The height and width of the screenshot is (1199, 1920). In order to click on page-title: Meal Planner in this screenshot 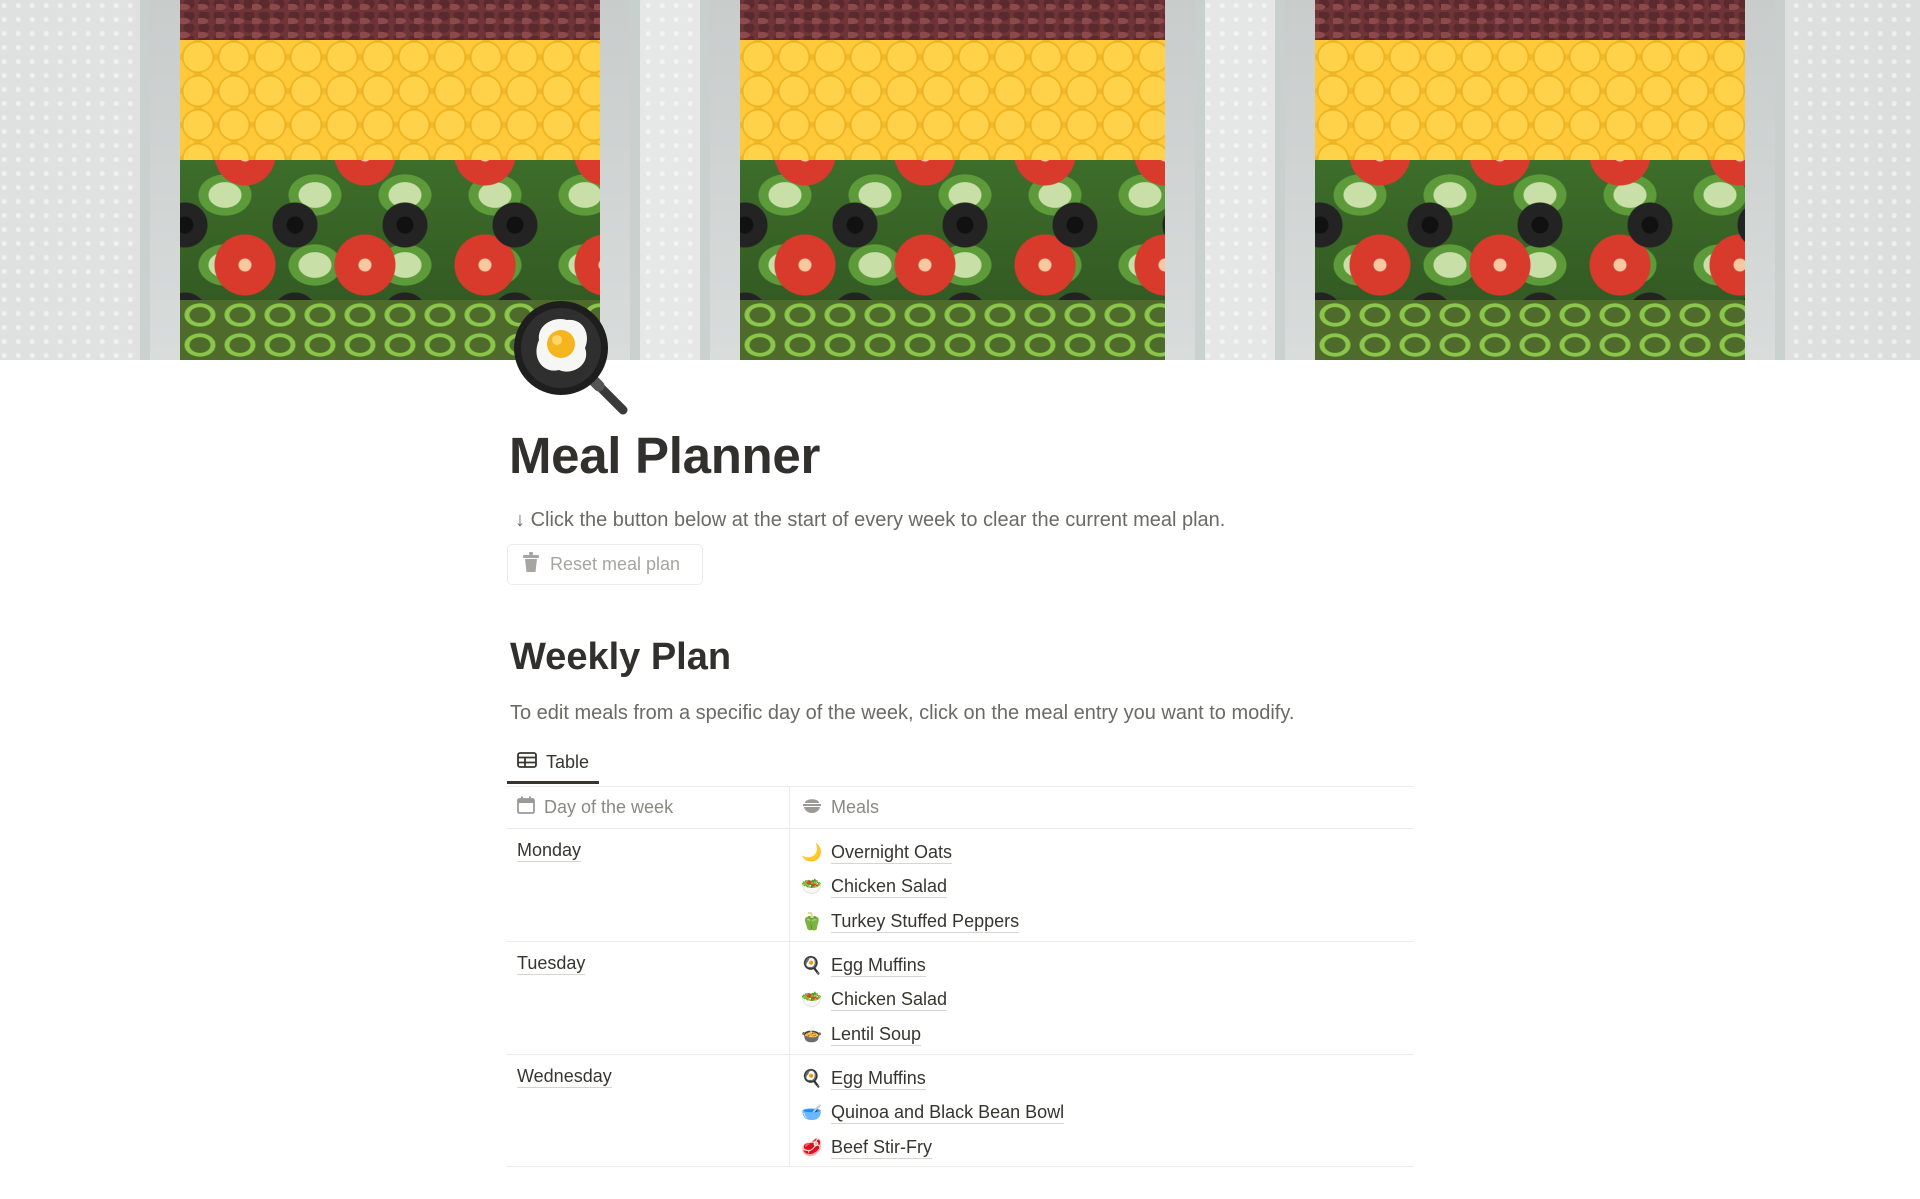, I will do `click(665, 455)`.